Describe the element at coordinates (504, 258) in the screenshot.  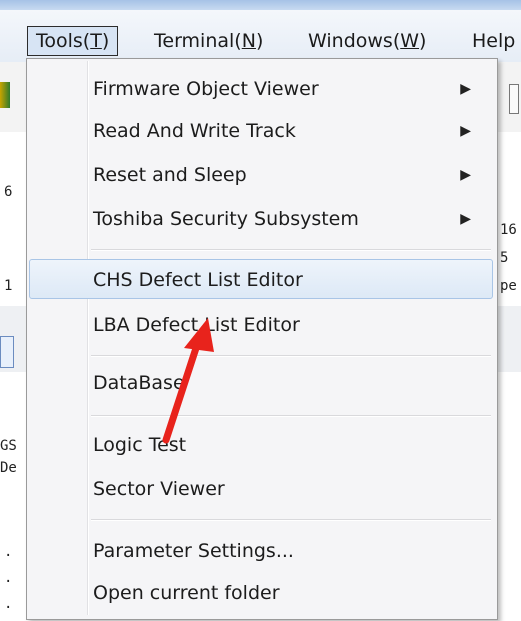
I see `bg-text-right-2: 5` at that location.